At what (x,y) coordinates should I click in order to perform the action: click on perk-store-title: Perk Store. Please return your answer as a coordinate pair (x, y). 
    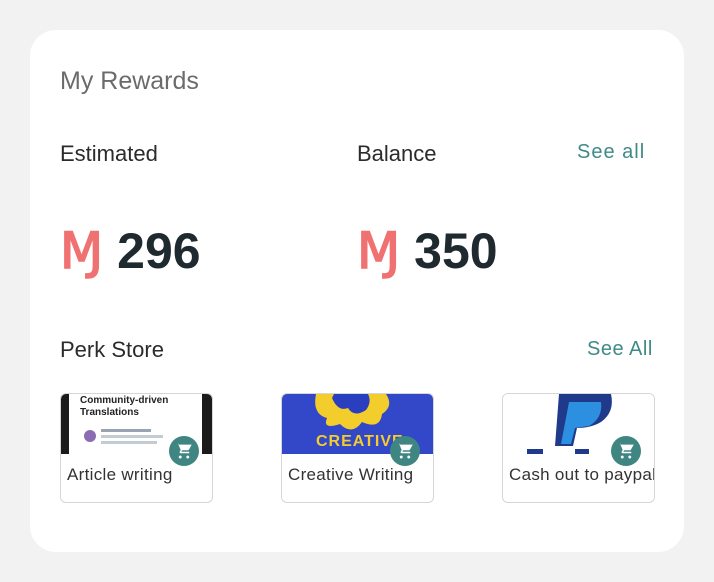
    Looking at the image, I should click on (112, 349).